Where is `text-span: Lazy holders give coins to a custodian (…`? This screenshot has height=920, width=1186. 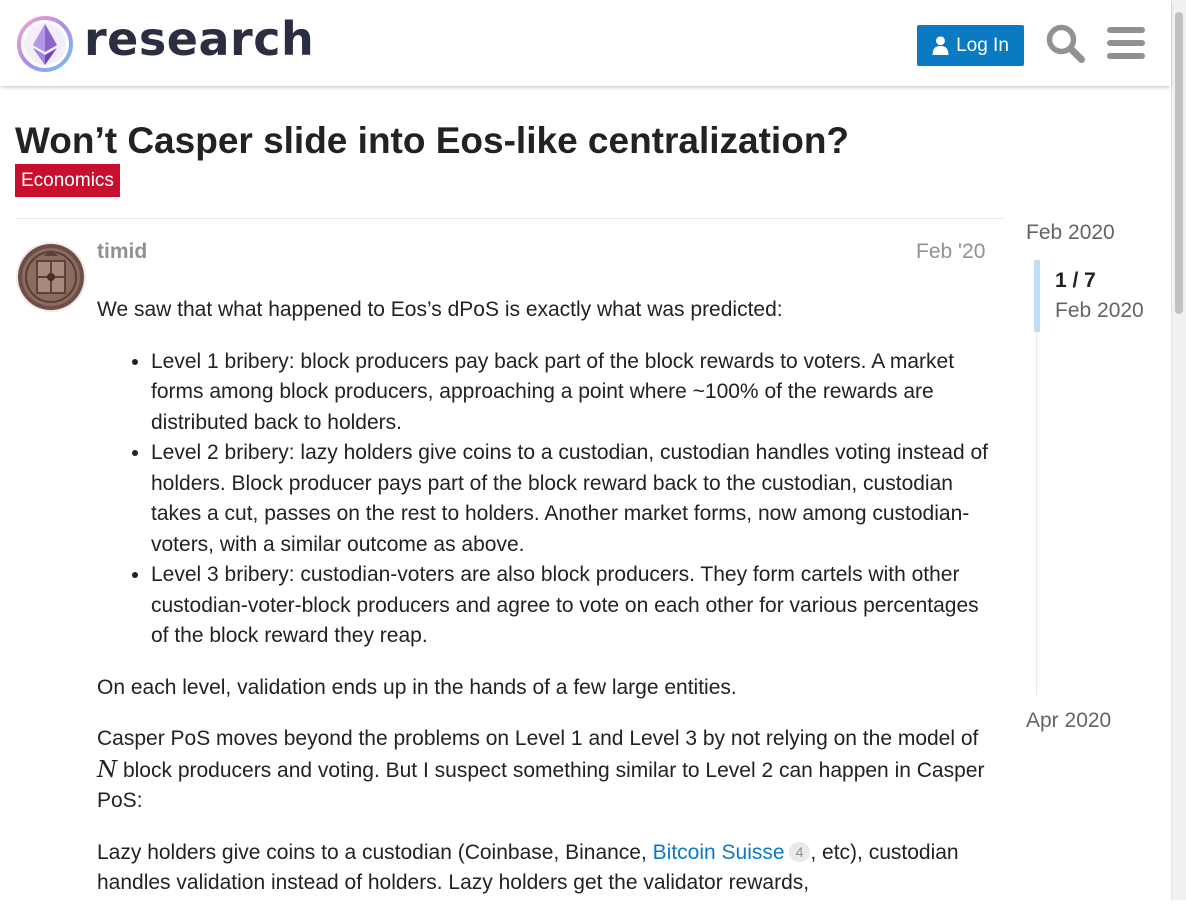 text-span: Lazy holders give coins to a custodian (… is located at coordinates (375, 852).